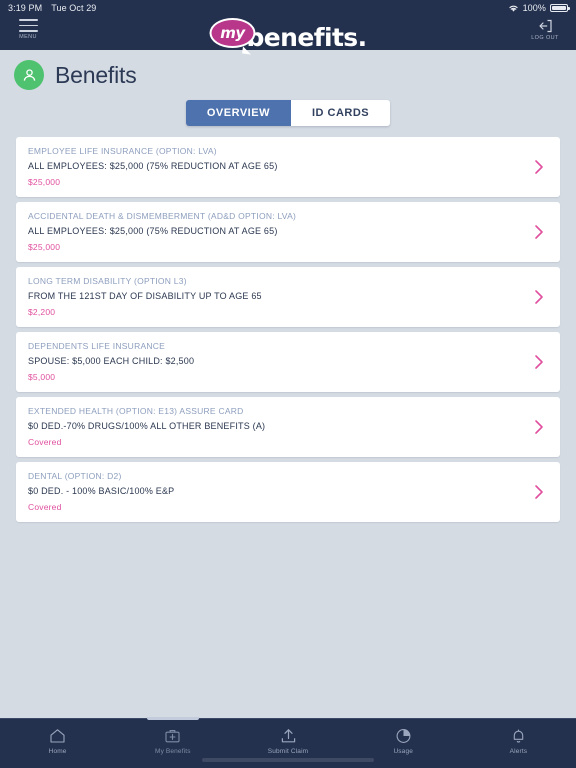 The height and width of the screenshot is (768, 576). Describe the element at coordinates (172, 718) in the screenshot. I see `active-tab-indicator` at that location.